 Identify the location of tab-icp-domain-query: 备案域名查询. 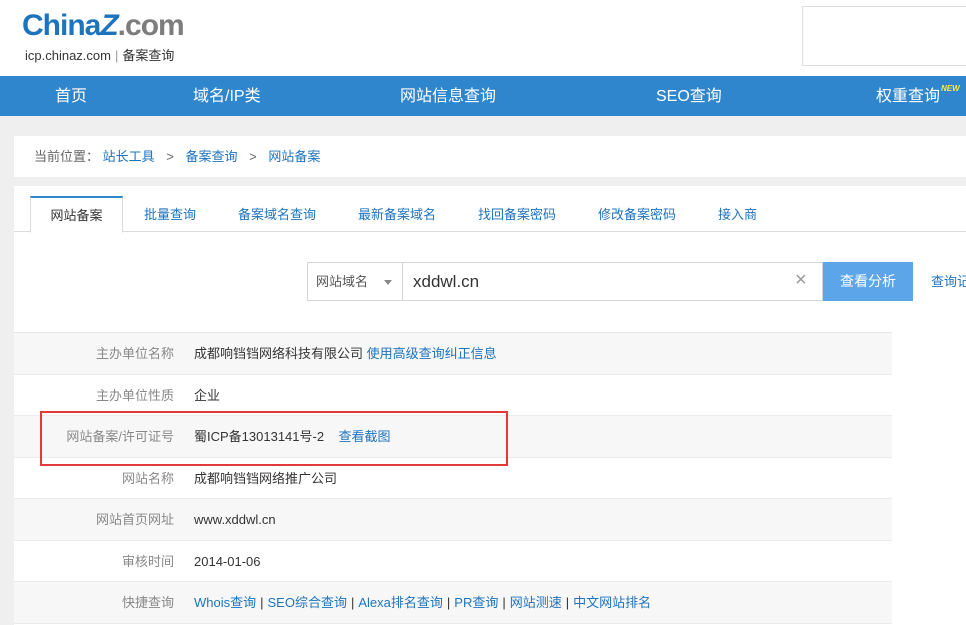
(277, 214).